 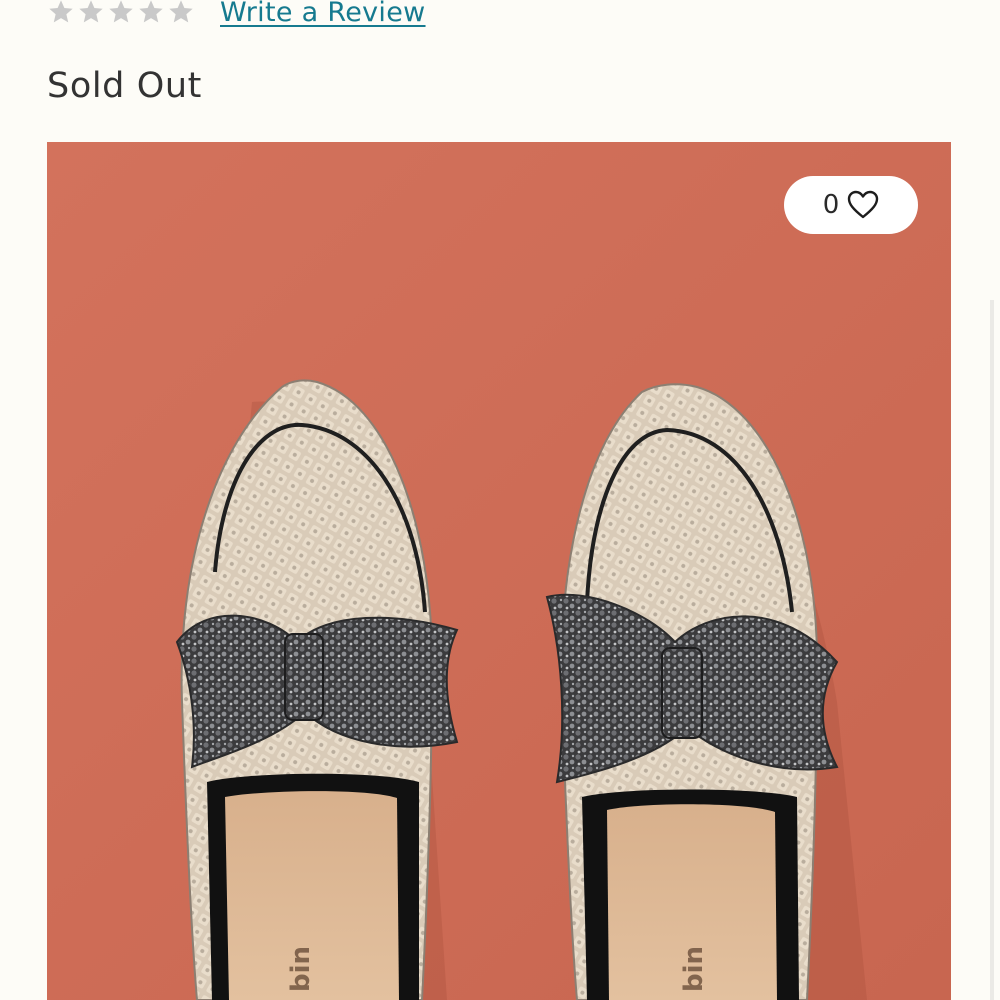 What do you see at coordinates (863, 205) in the screenshot?
I see `heart-outline-icon` at bounding box center [863, 205].